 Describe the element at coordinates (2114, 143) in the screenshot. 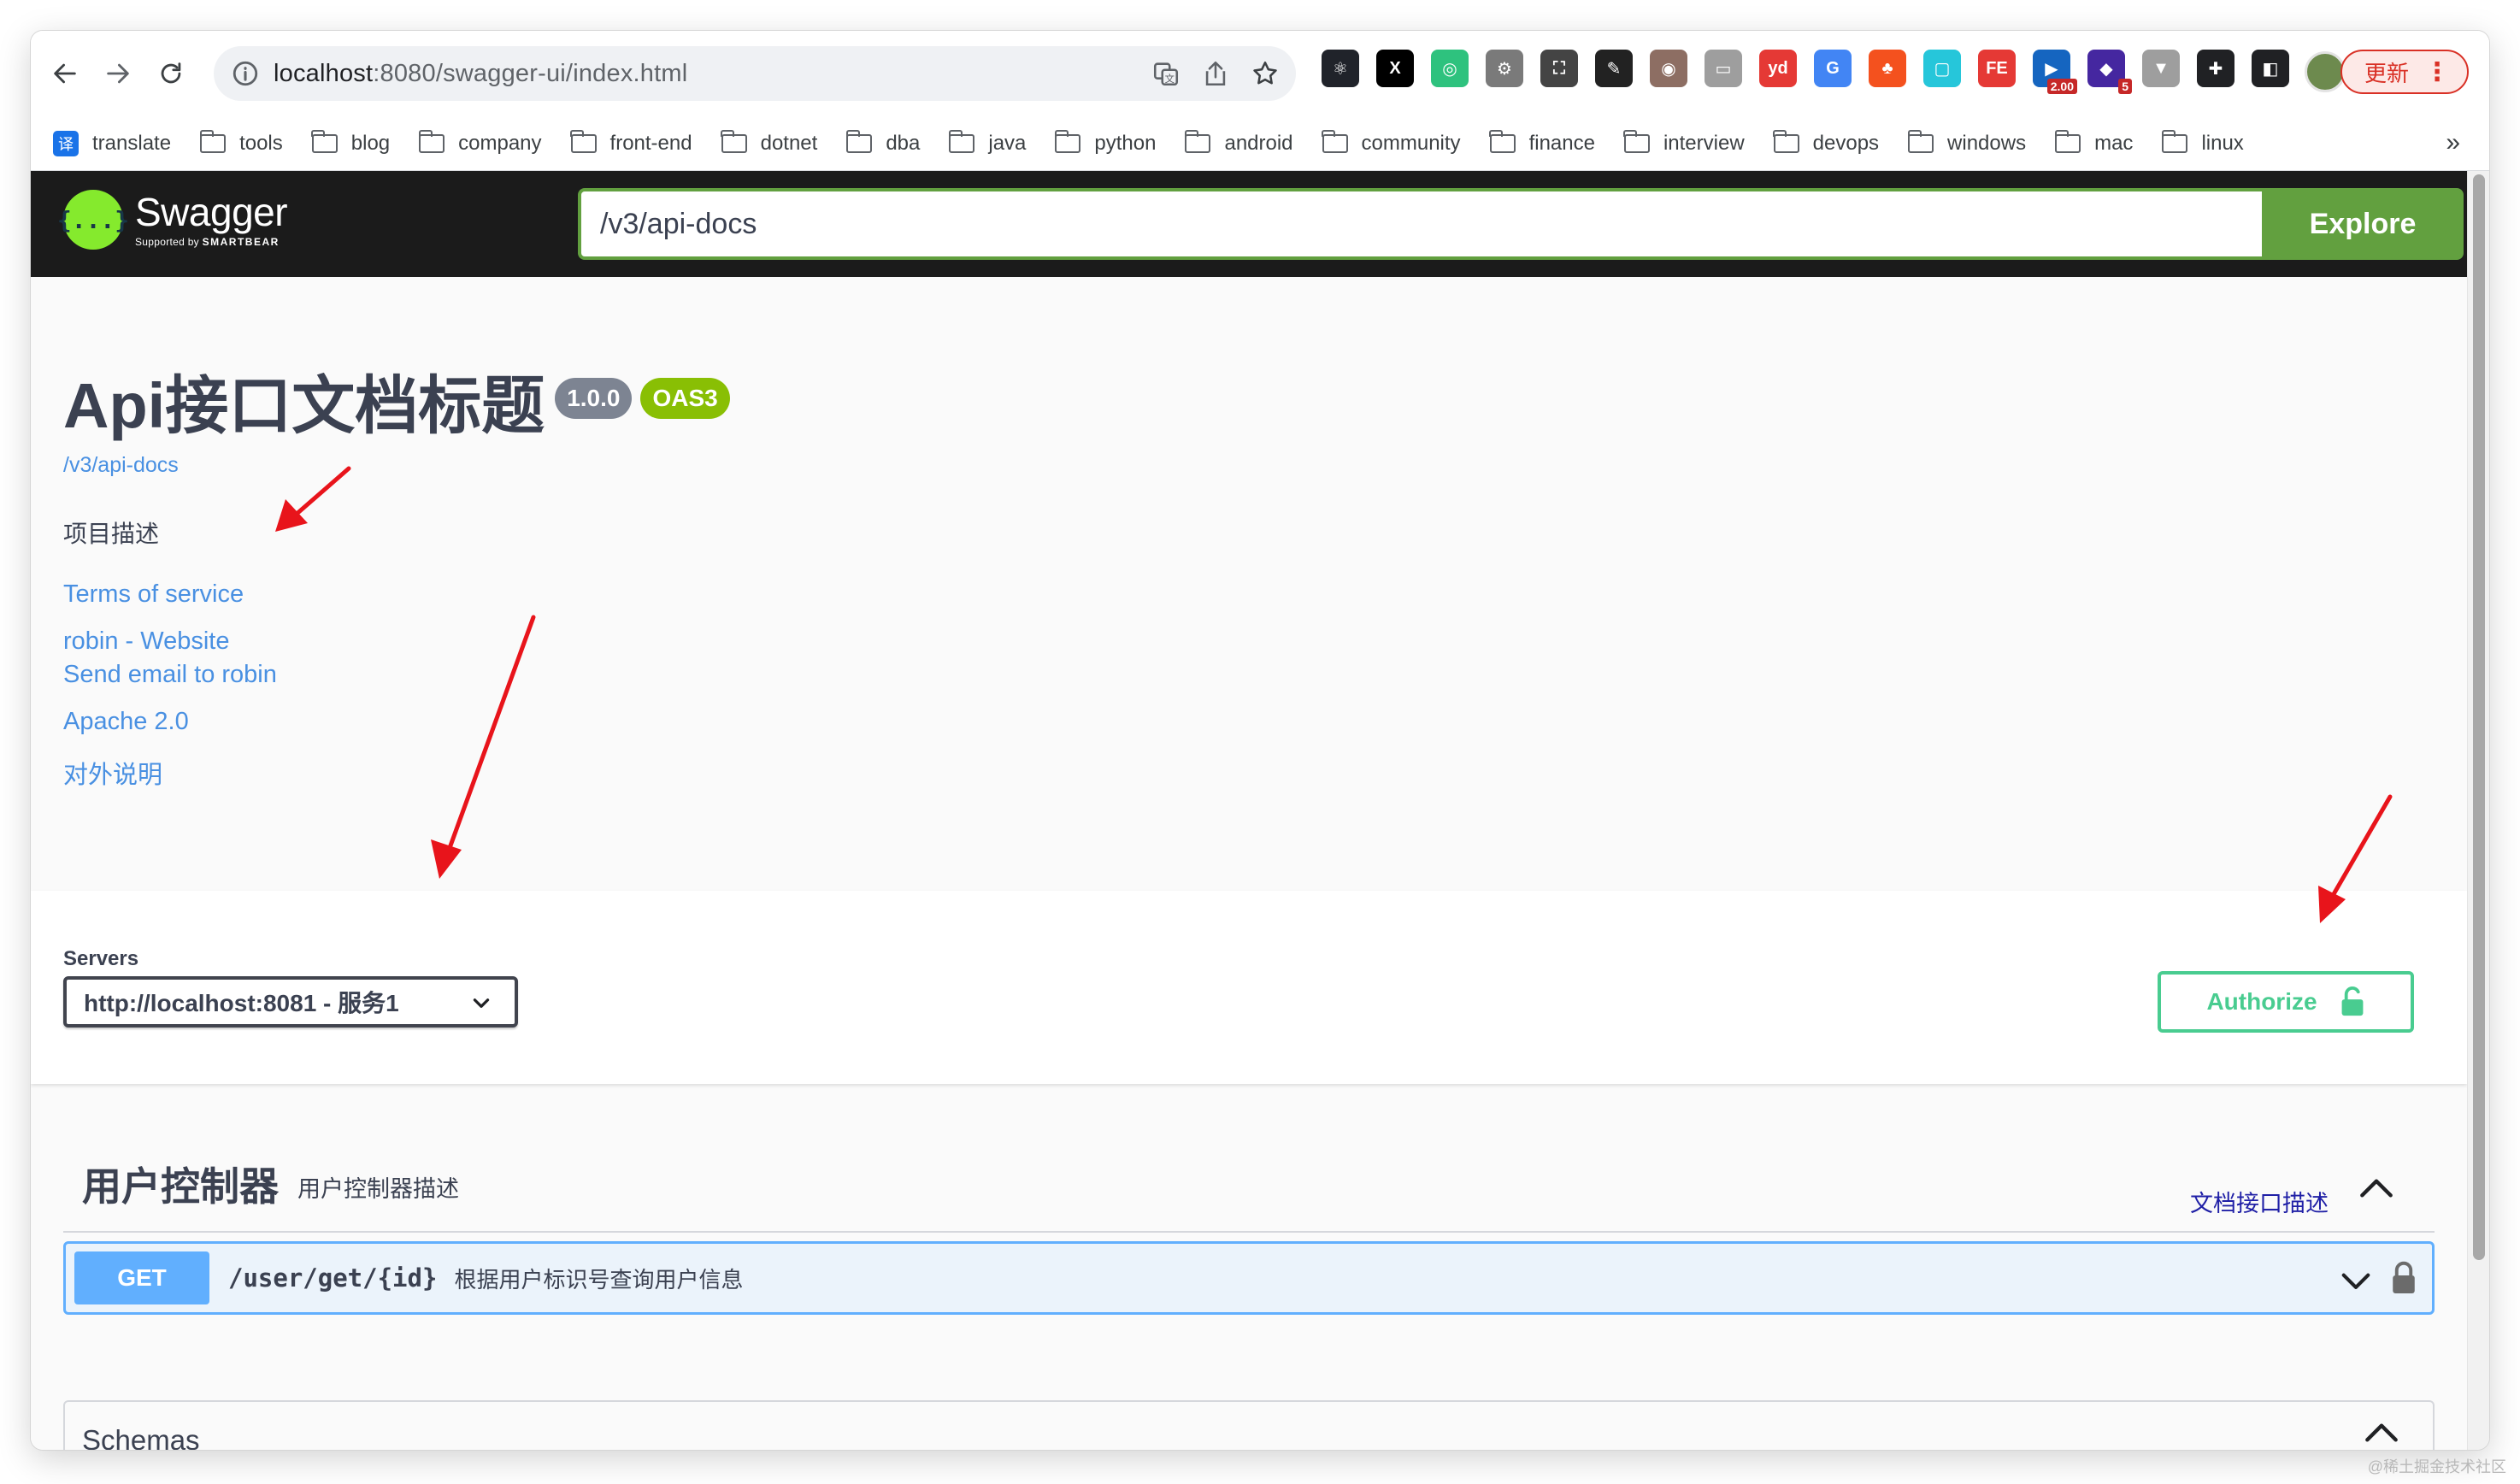

I see `bookmark-label: mac` at that location.